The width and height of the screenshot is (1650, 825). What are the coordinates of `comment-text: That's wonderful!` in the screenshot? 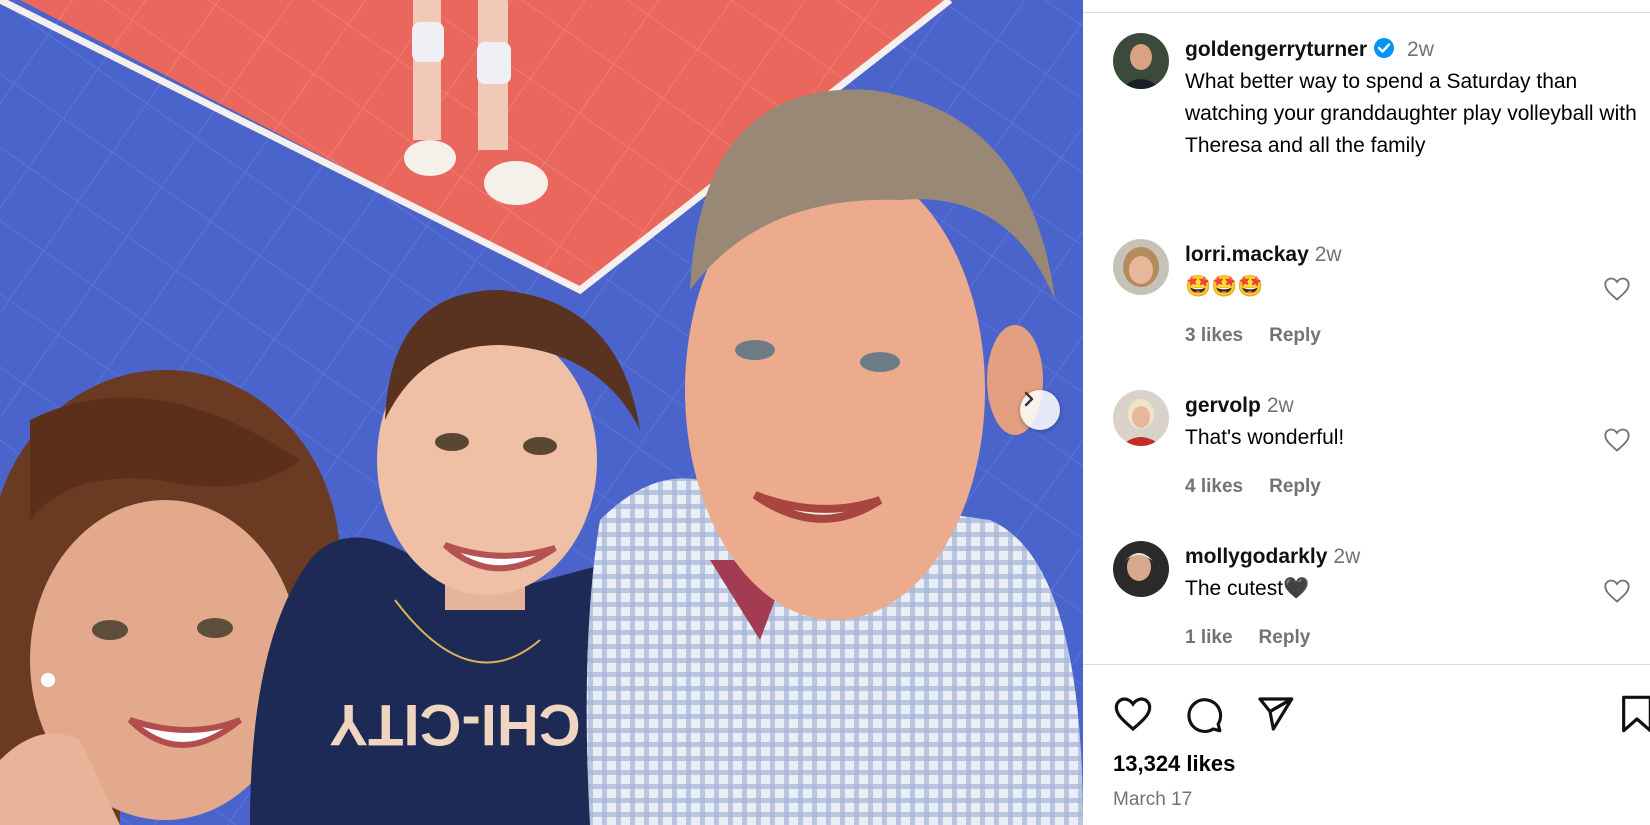 It's located at (1265, 437).